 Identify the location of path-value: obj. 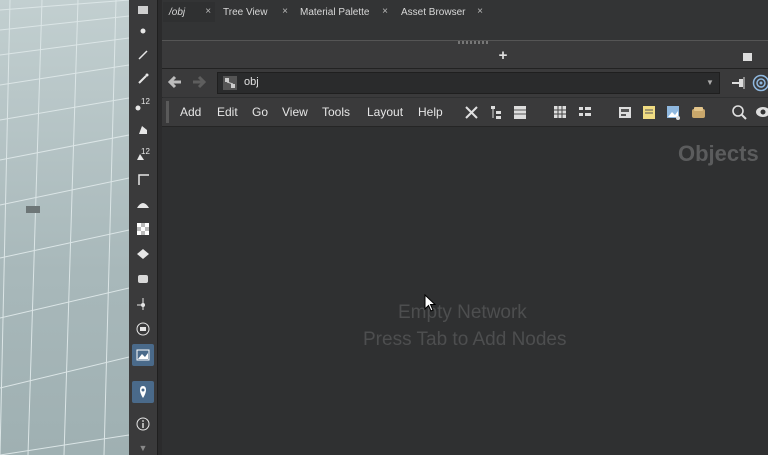
(251, 82).